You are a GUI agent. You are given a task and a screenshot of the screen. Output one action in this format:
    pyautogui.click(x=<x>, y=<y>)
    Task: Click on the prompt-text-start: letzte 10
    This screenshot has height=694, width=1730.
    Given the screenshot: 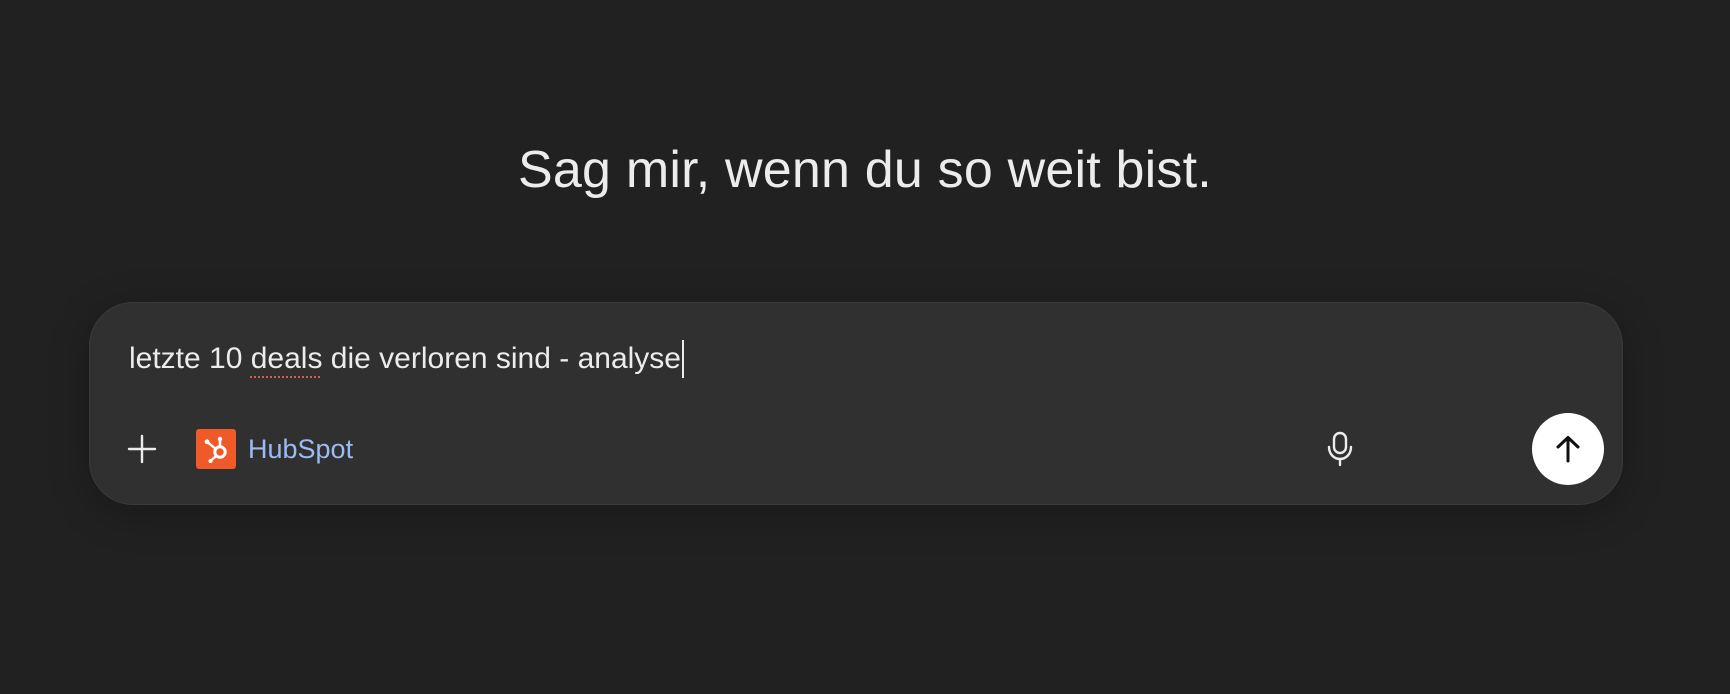 What is the action you would take?
    pyautogui.click(x=190, y=358)
    